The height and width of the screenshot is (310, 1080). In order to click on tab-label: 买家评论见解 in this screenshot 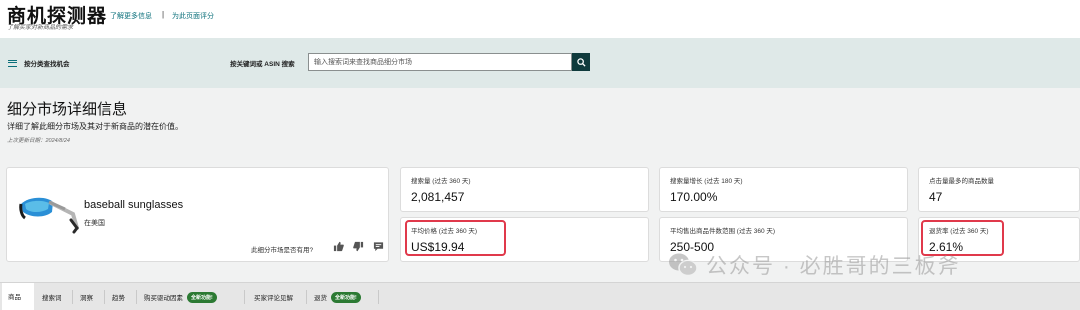, I will do `click(273, 298)`.